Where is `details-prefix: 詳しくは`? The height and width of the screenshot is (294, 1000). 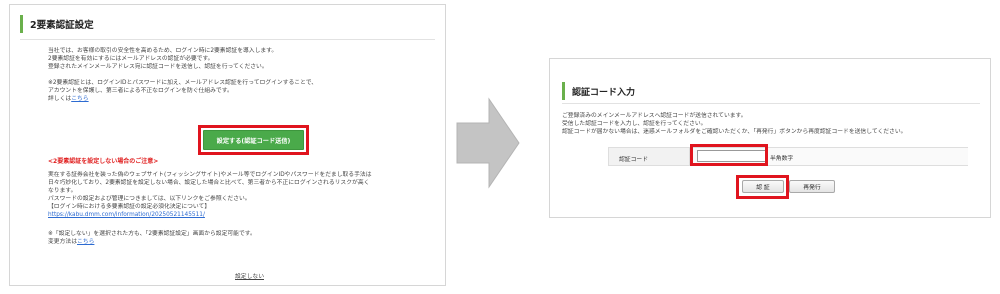
details-prefix: 詳しくは is located at coordinates (60, 99).